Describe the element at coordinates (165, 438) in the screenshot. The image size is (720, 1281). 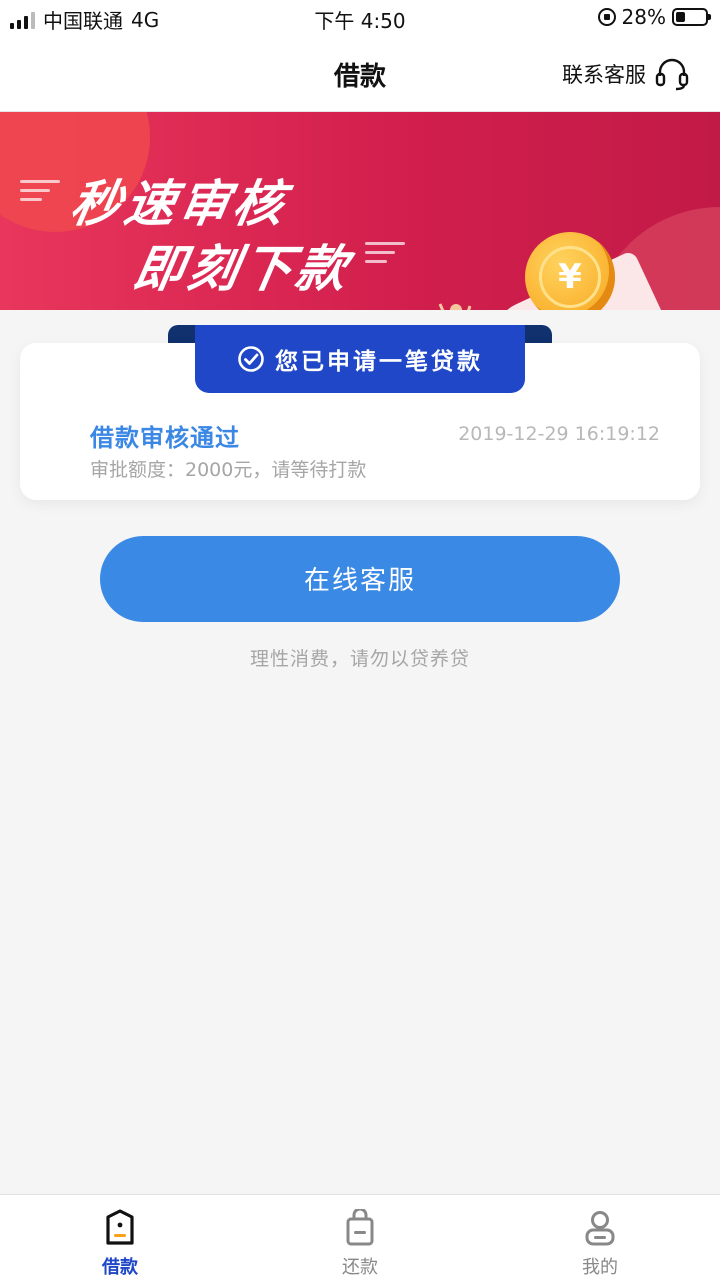
I see `loan-status-title: 借款审核通过` at that location.